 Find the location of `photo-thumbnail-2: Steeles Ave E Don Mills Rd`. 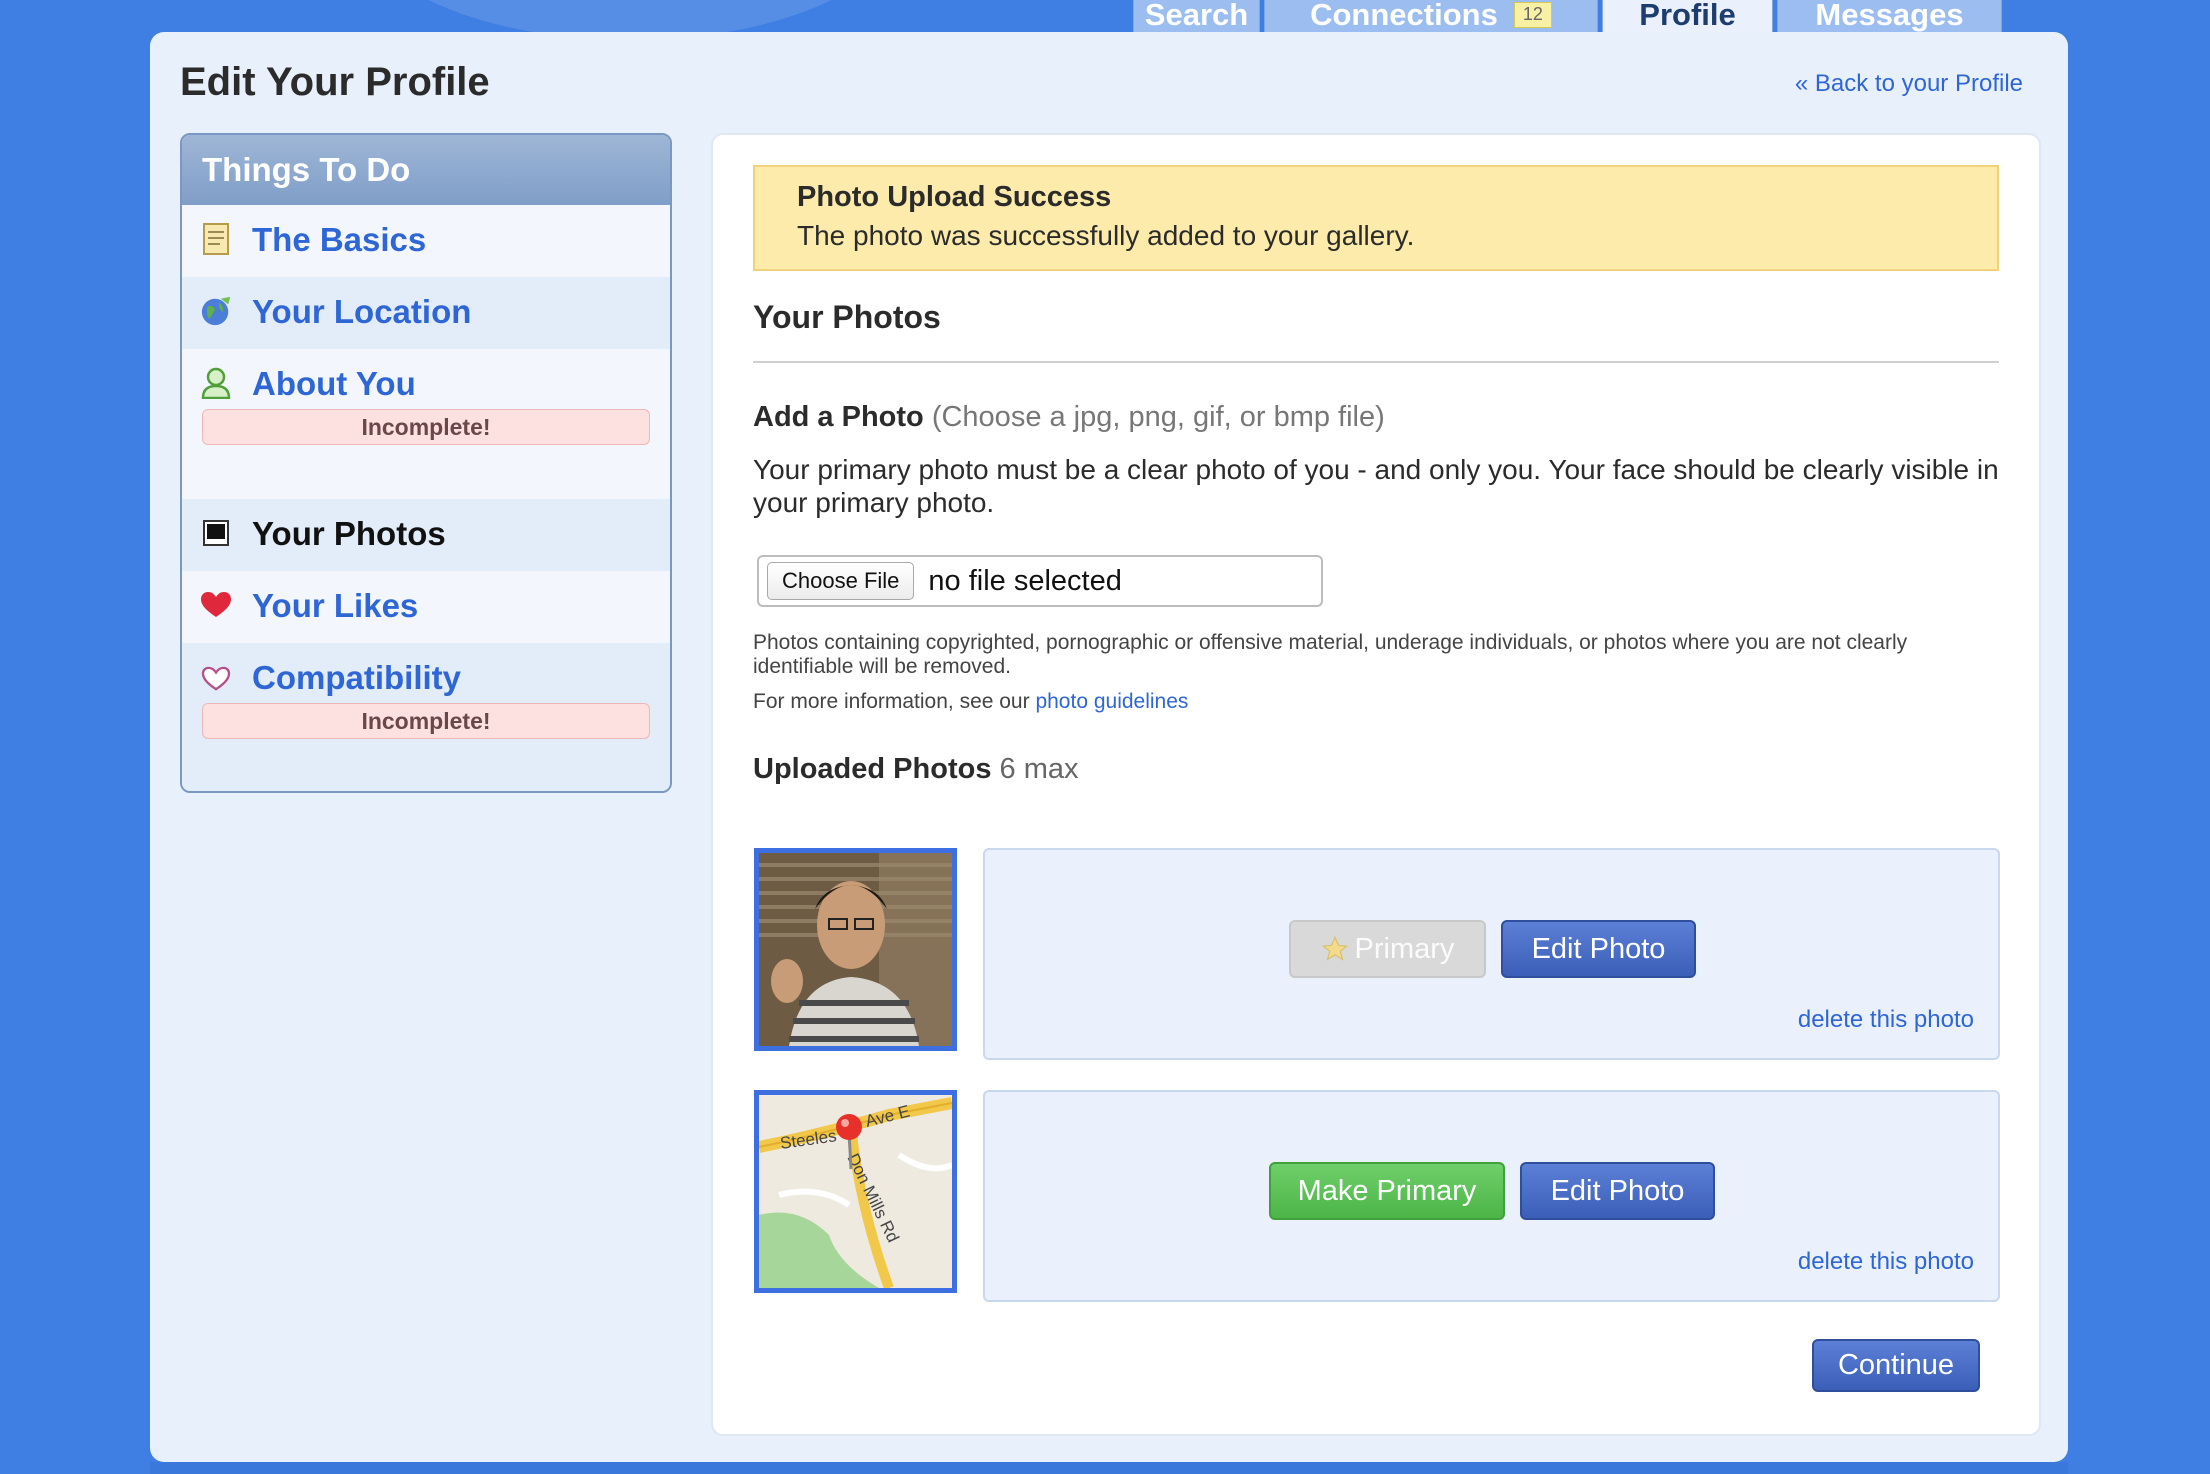

photo-thumbnail-2: Steeles Ave E Don Mills Rd is located at coordinates (855, 1191).